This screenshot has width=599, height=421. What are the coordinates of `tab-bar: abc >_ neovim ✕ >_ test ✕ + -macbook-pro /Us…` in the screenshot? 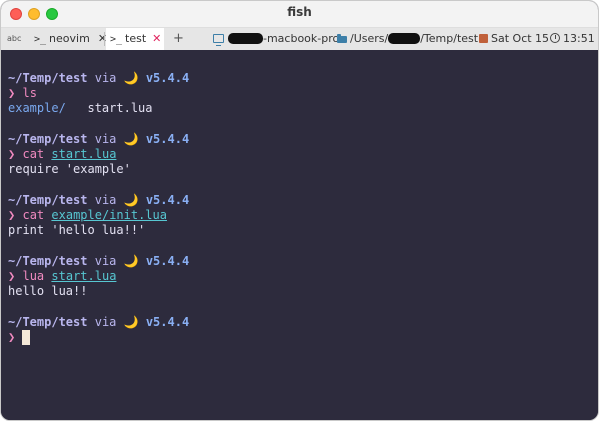 It's located at (299, 39).